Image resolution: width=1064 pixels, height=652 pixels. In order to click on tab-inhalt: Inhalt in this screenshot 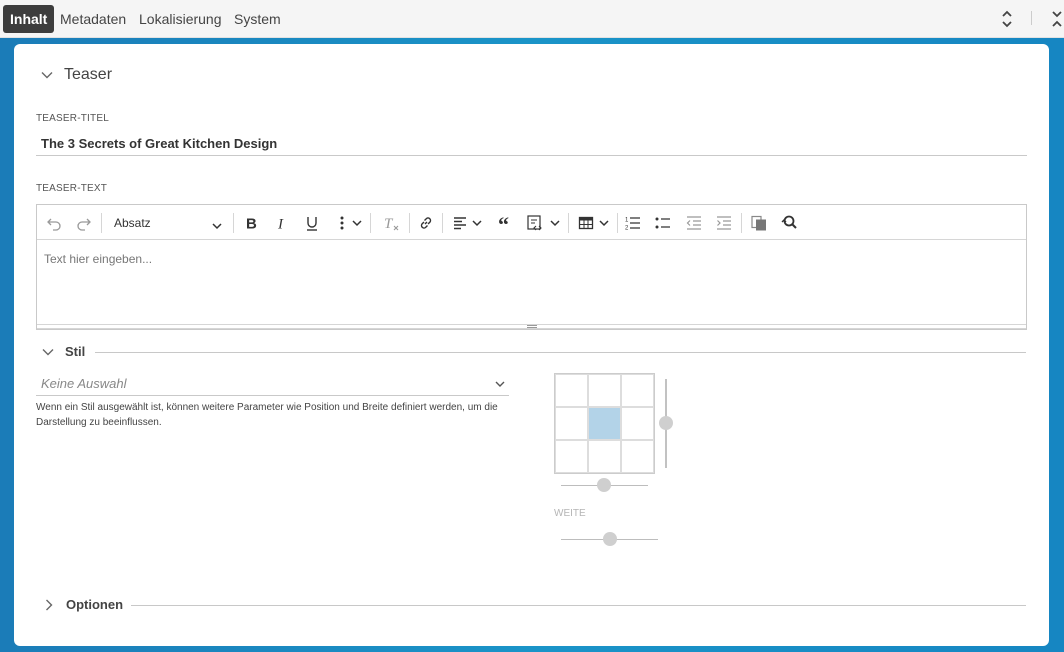, I will do `click(29, 19)`.